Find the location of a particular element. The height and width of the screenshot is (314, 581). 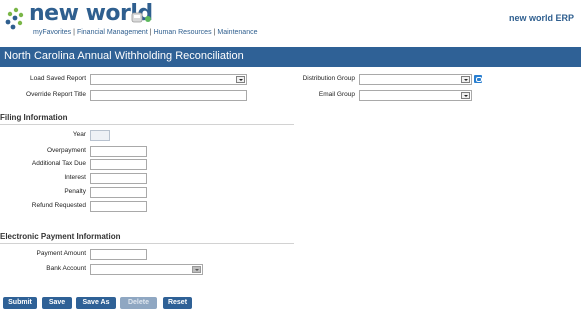

logo-dots-icon is located at coordinates (14, 18).